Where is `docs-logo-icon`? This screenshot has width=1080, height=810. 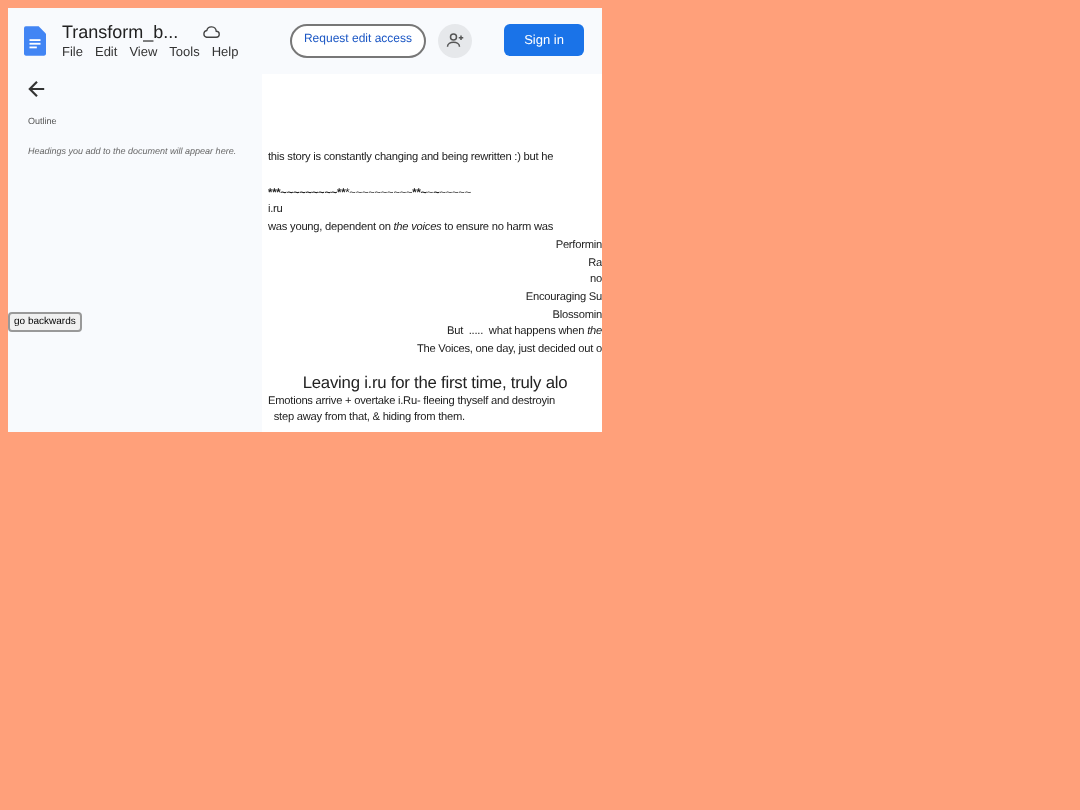 docs-logo-icon is located at coordinates (35, 40).